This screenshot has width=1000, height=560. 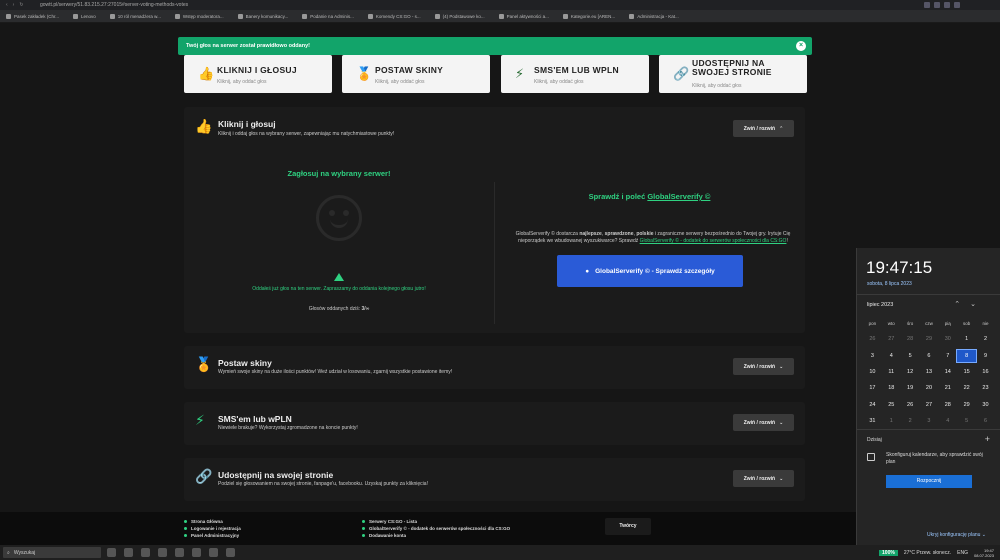 What do you see at coordinates (21, 5) in the screenshot?
I see `reload-icon: ↻` at bounding box center [21, 5].